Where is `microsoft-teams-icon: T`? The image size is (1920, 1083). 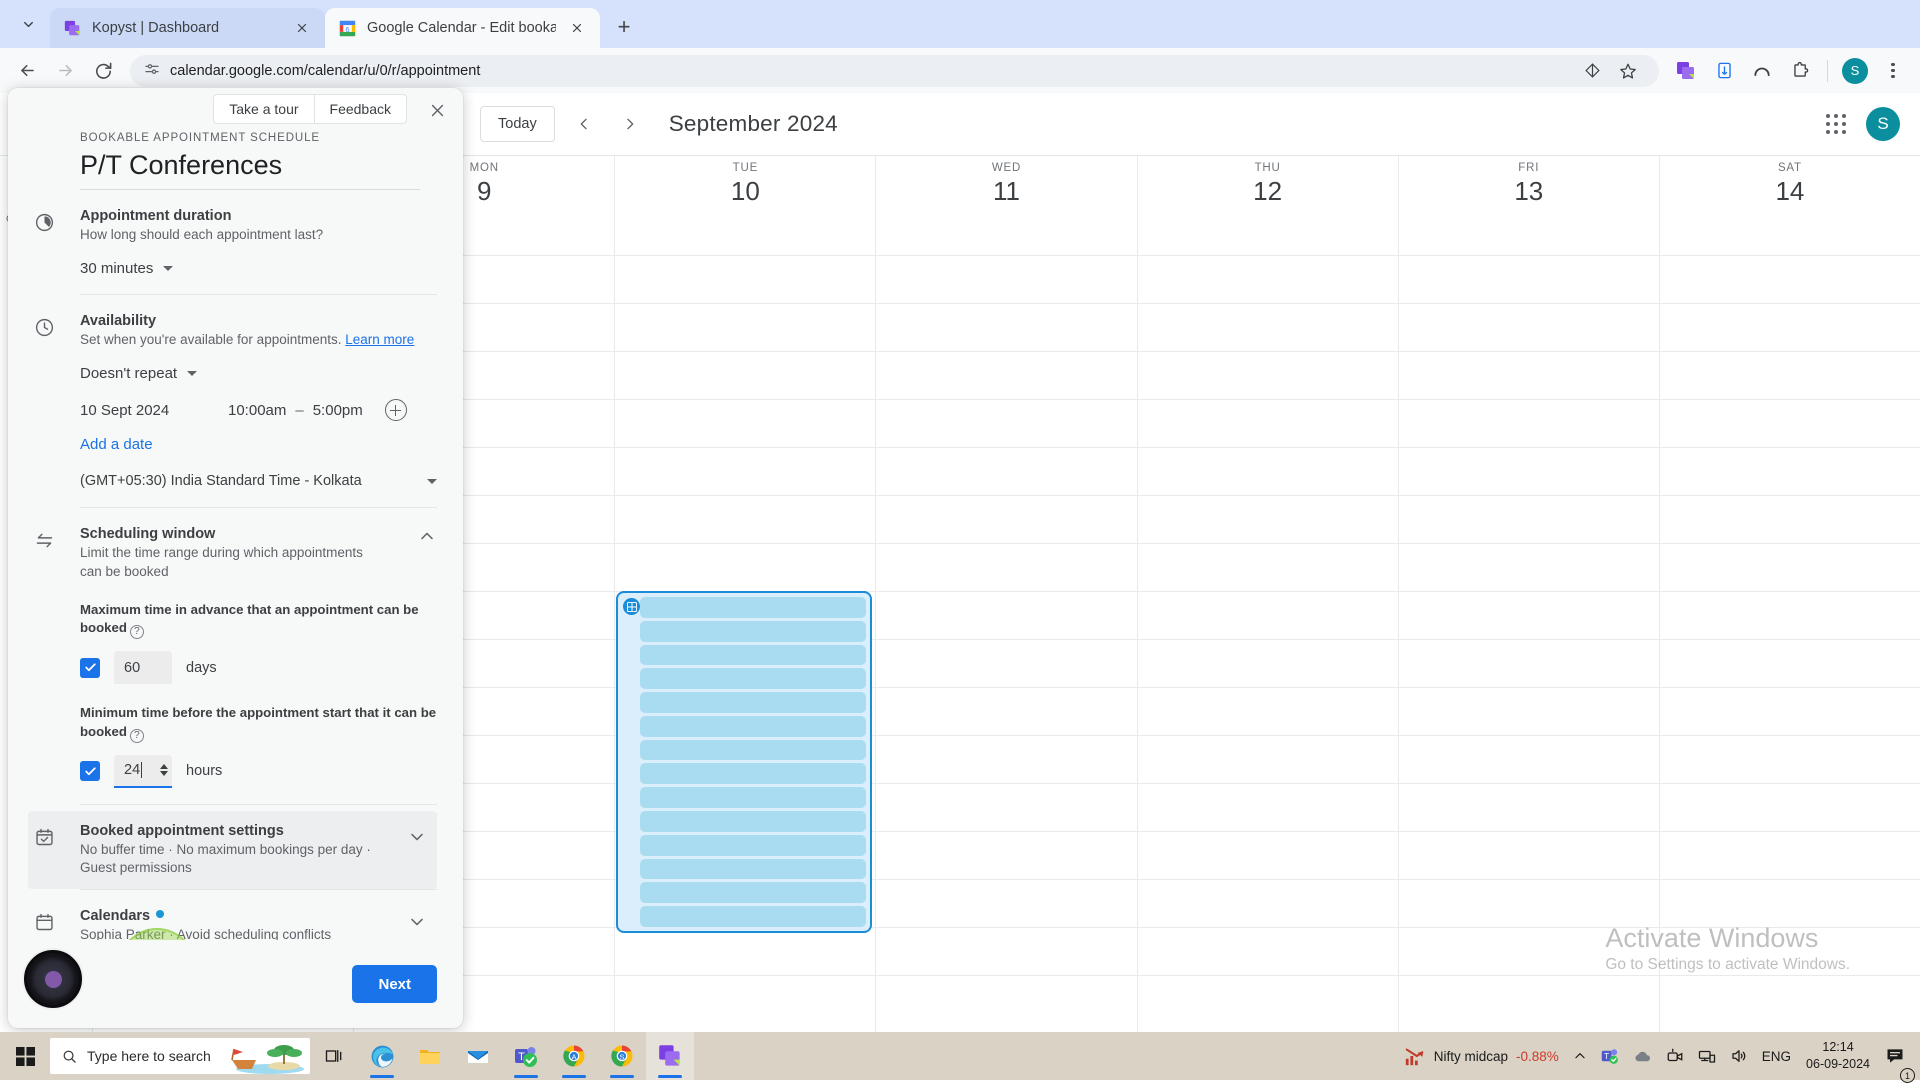 microsoft-teams-icon: T is located at coordinates (526, 1056).